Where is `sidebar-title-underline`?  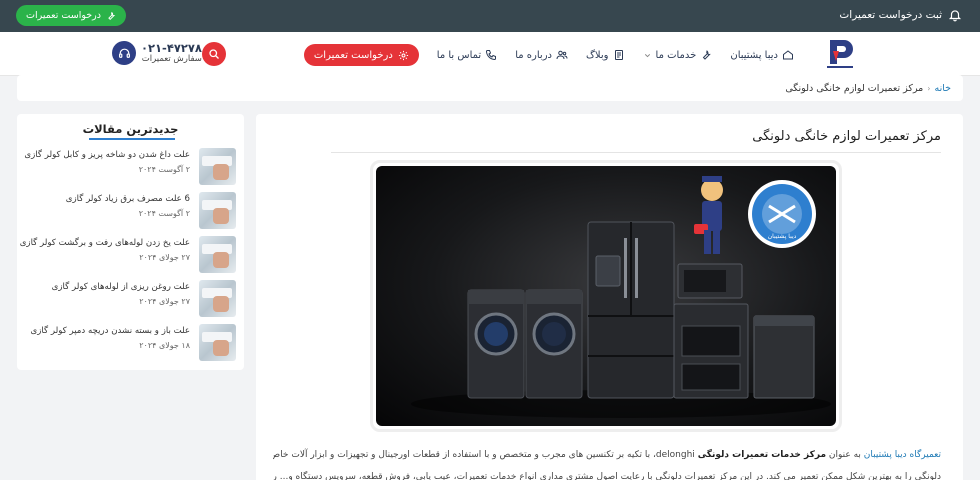
sidebar-title-underline is located at coordinates (132, 139).